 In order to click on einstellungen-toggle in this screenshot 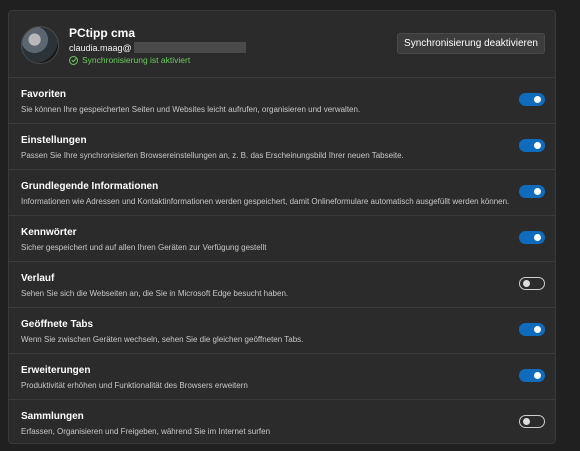, I will do `click(532, 145)`.